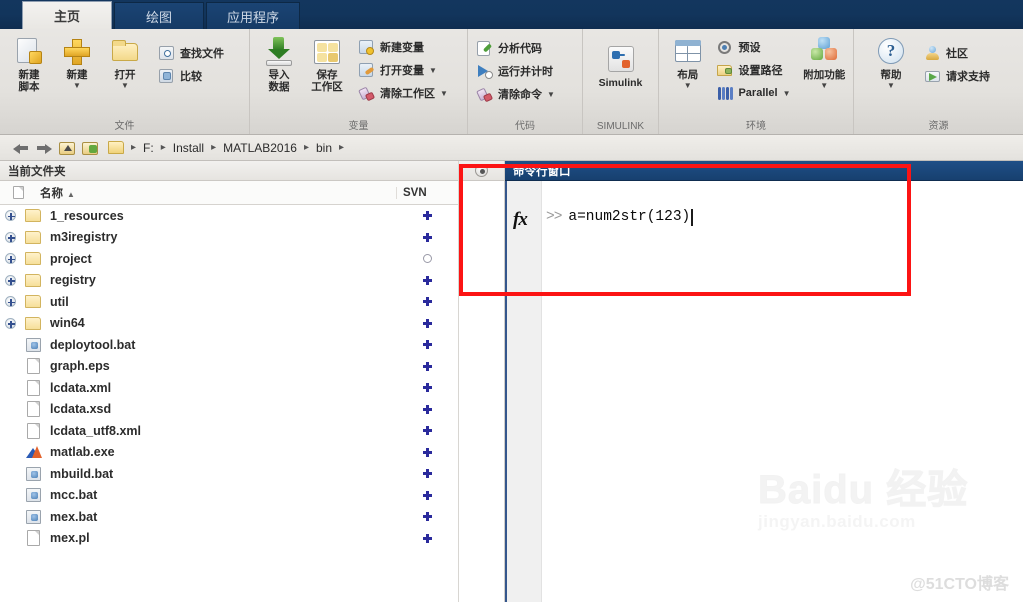  I want to click on open-variable-button: 打开变量 ▼, so click(403, 70).